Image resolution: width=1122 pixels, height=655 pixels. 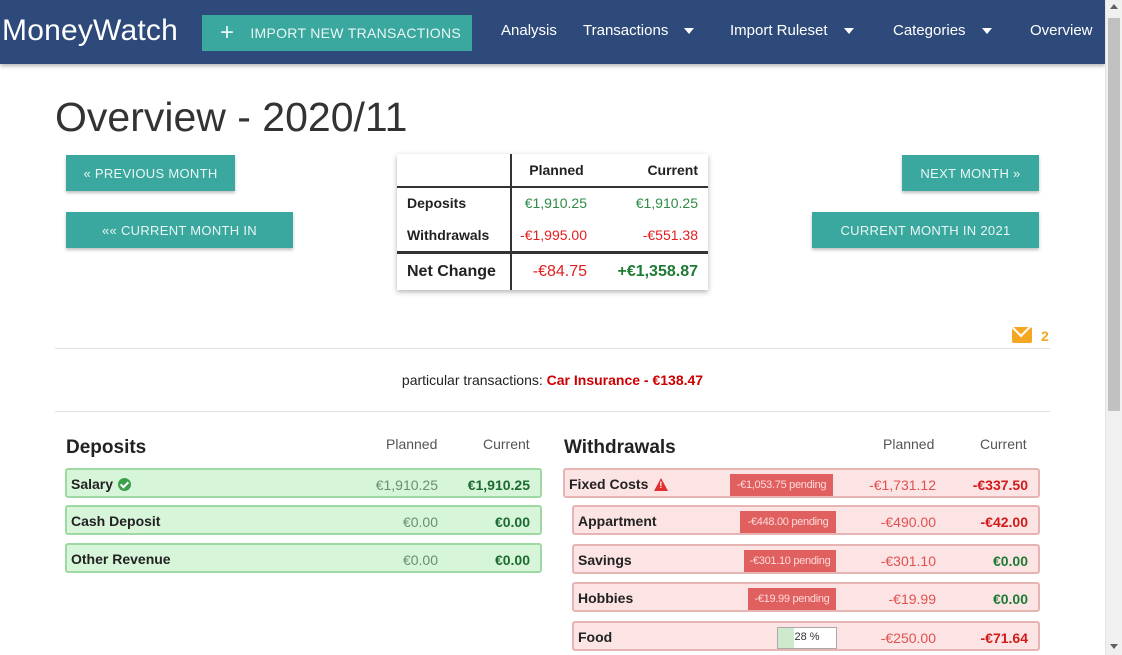 What do you see at coordinates (472, 380) in the screenshot?
I see `particular-prefix: particular transactions:` at bounding box center [472, 380].